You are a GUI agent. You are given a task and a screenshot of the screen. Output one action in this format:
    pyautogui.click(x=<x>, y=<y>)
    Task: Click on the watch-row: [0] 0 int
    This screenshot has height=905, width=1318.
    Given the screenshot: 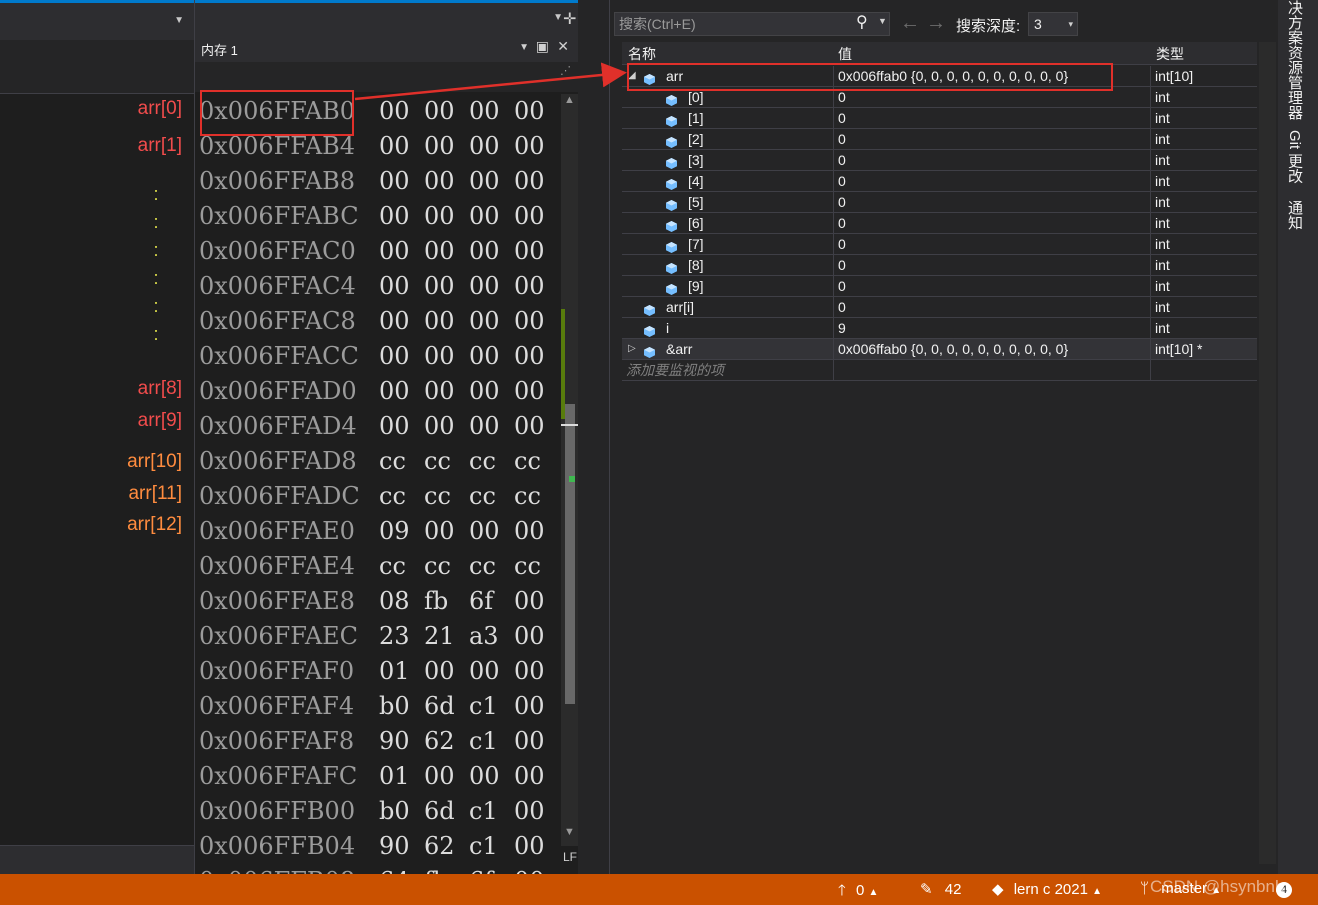 What is the action you would take?
    pyautogui.click(x=939, y=97)
    